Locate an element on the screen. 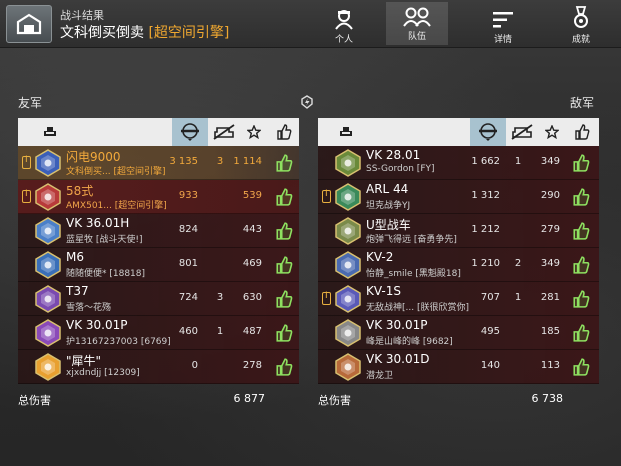 This screenshot has height=466, width=621. player-row: VK 28.01 SS-Gordon [FY] 1 662 1 349 is located at coordinates (458, 163).